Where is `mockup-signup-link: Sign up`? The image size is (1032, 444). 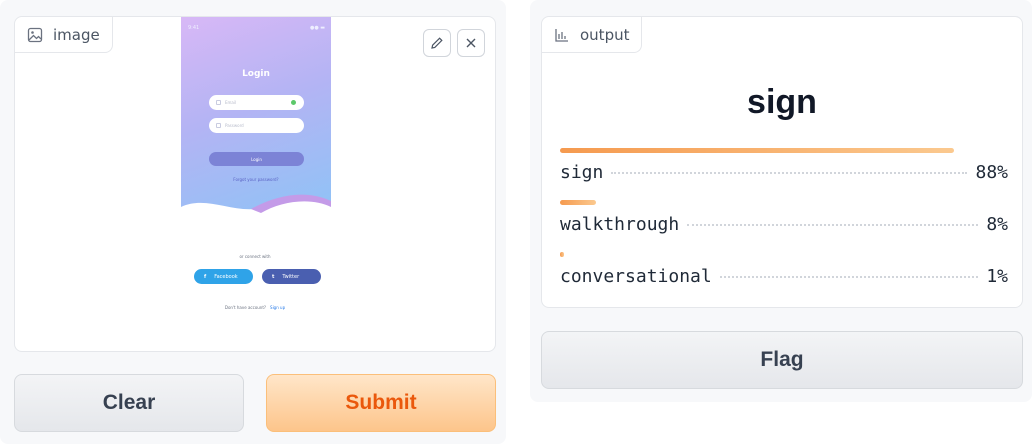
mockup-signup-link: Sign up is located at coordinates (278, 307).